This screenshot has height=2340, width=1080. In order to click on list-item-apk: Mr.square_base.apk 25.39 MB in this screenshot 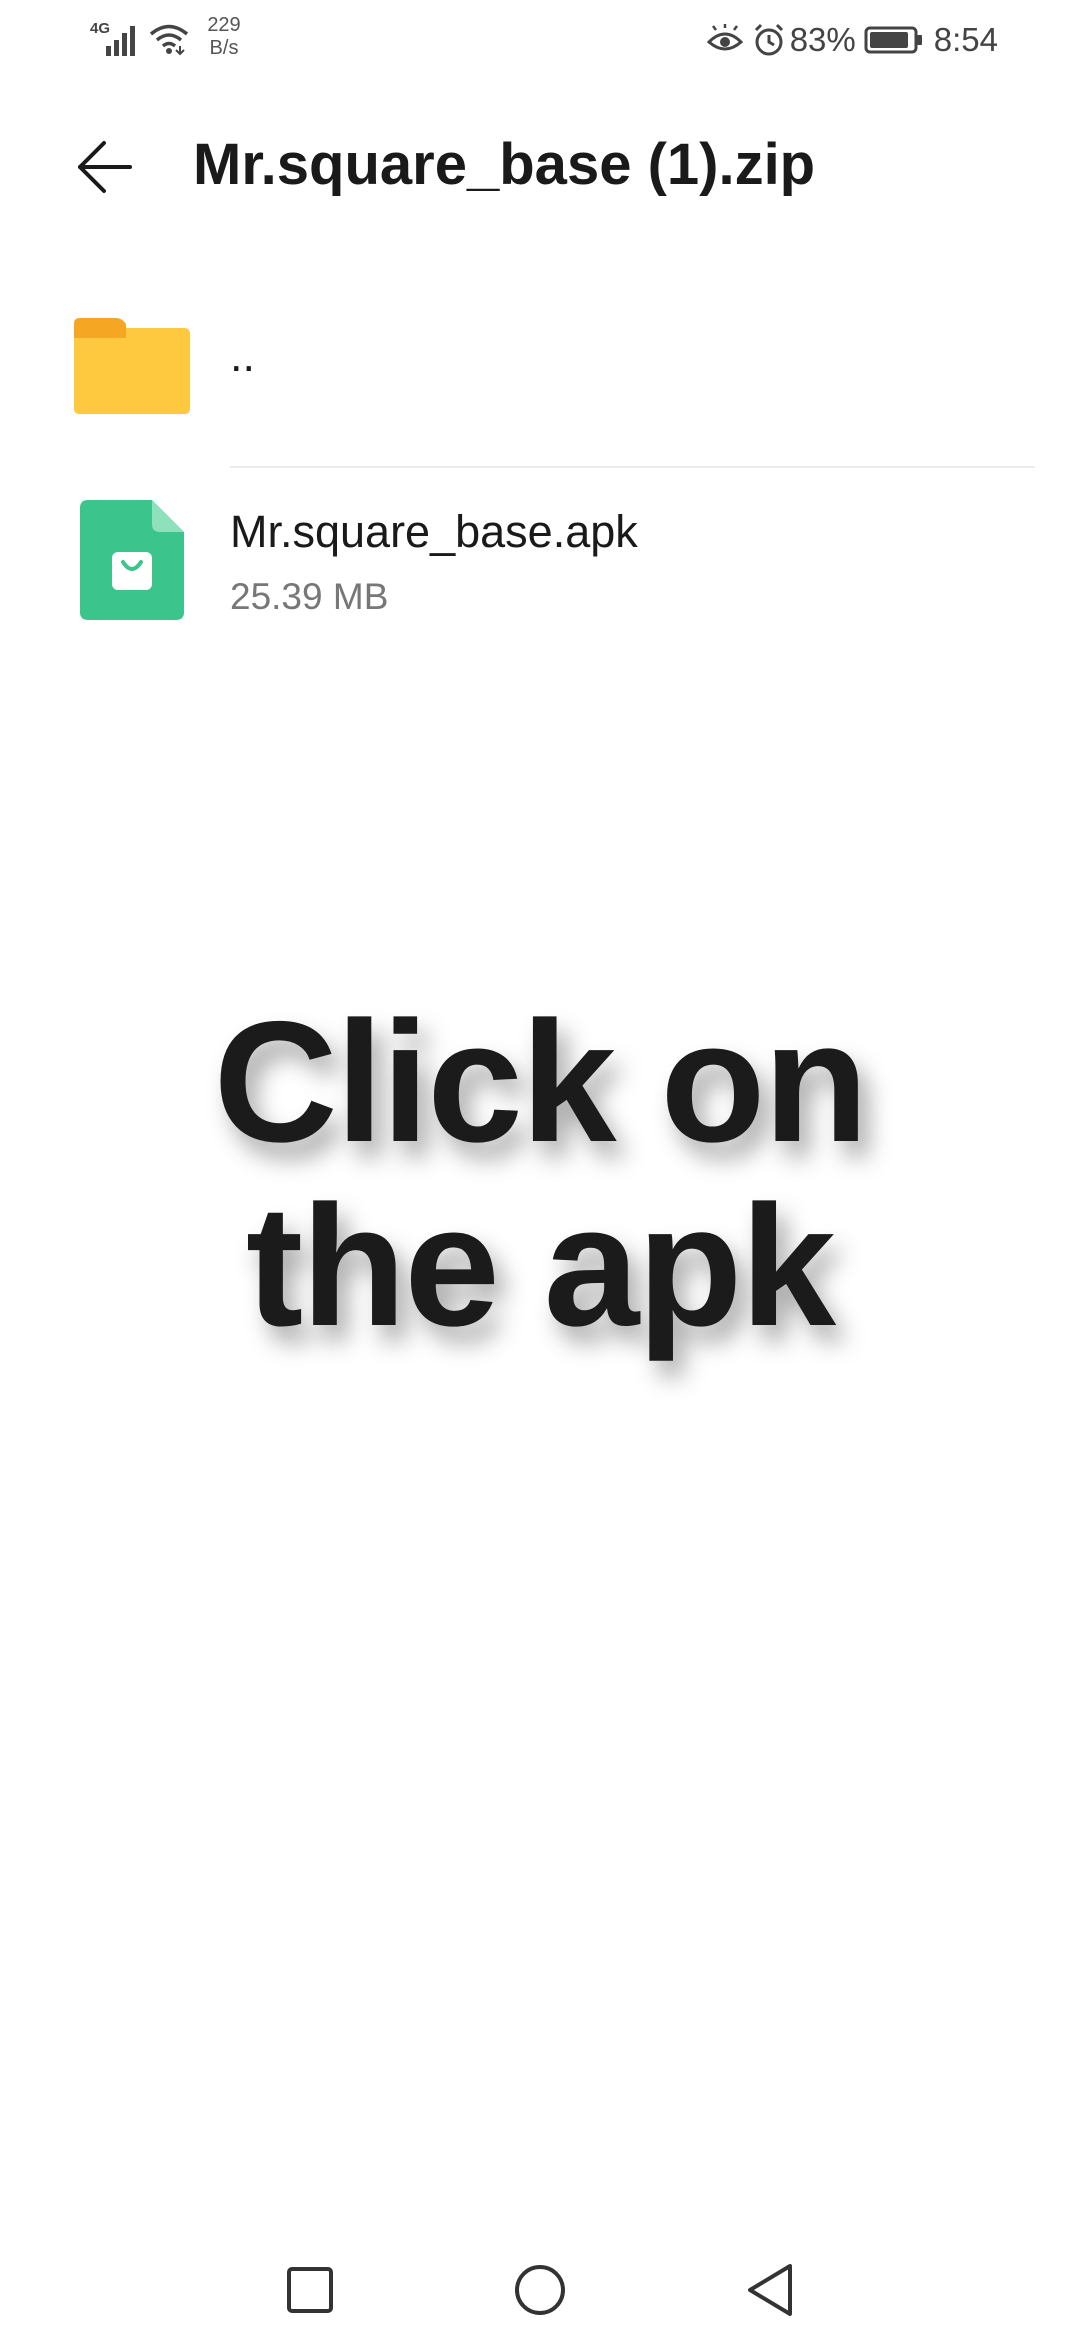, I will do `click(540, 563)`.